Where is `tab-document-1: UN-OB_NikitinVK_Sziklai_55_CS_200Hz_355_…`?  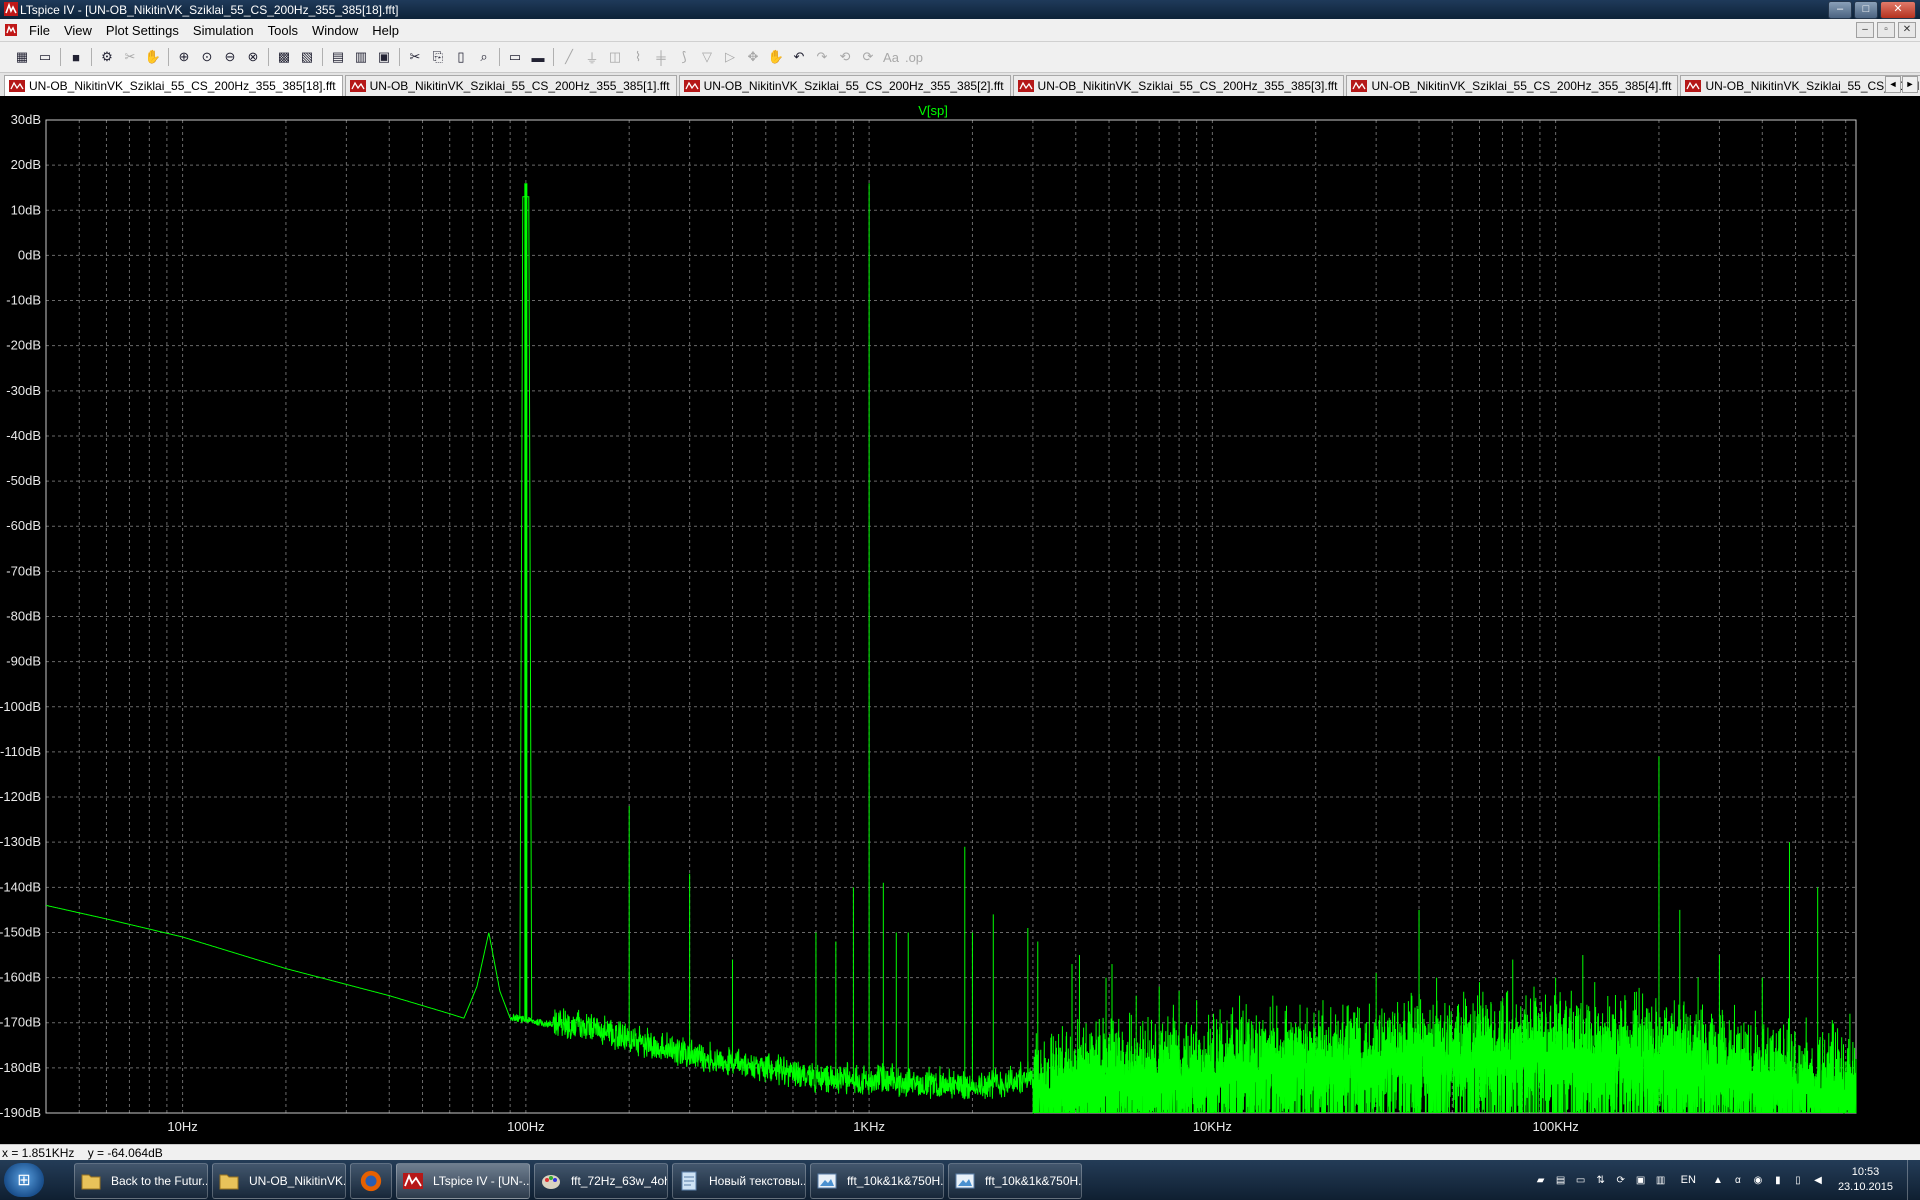 tab-document-1: UN-OB_NikitinVK_Sziklai_55_CS_200Hz_355_… is located at coordinates (510, 85).